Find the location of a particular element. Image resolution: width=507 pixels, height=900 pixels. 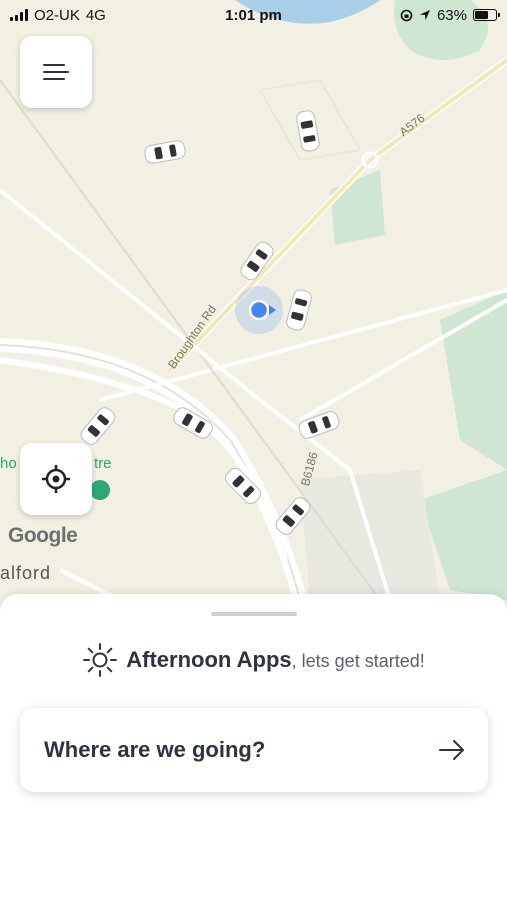

arrow-right-icon is located at coordinates (451, 750).